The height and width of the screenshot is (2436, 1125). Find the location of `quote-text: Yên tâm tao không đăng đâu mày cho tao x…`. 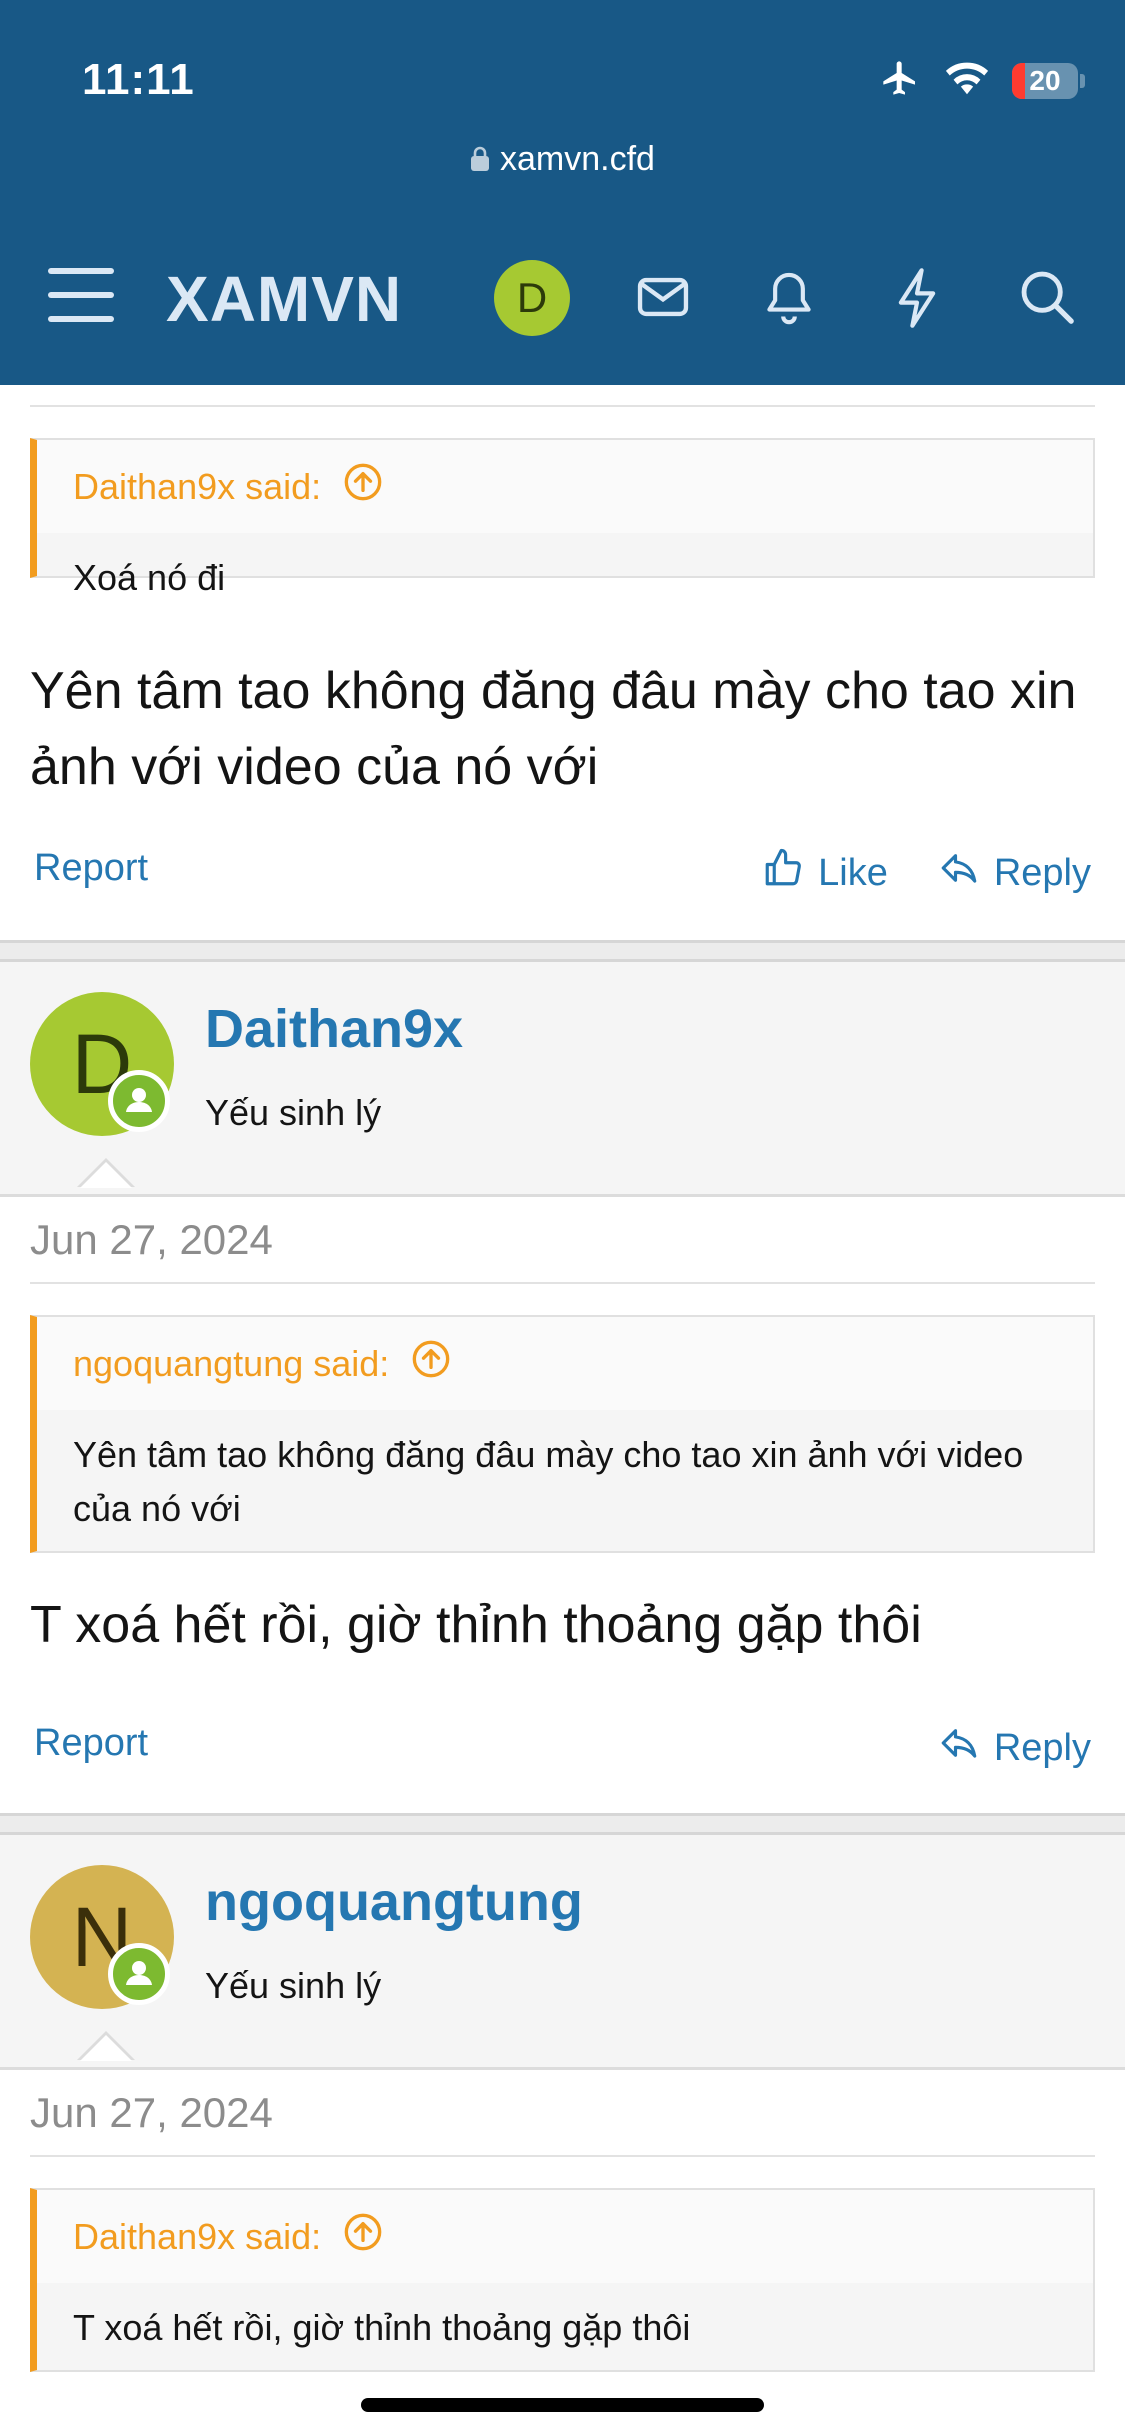

quote-text: Yên tâm tao không đăng đâu mày cho tao x… is located at coordinates (548, 1481).